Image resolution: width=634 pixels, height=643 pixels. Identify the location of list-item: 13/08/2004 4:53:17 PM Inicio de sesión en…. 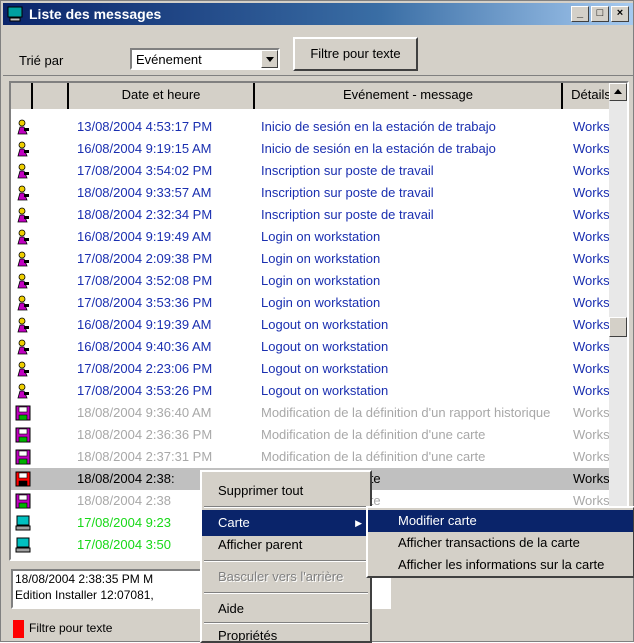
(315, 127).